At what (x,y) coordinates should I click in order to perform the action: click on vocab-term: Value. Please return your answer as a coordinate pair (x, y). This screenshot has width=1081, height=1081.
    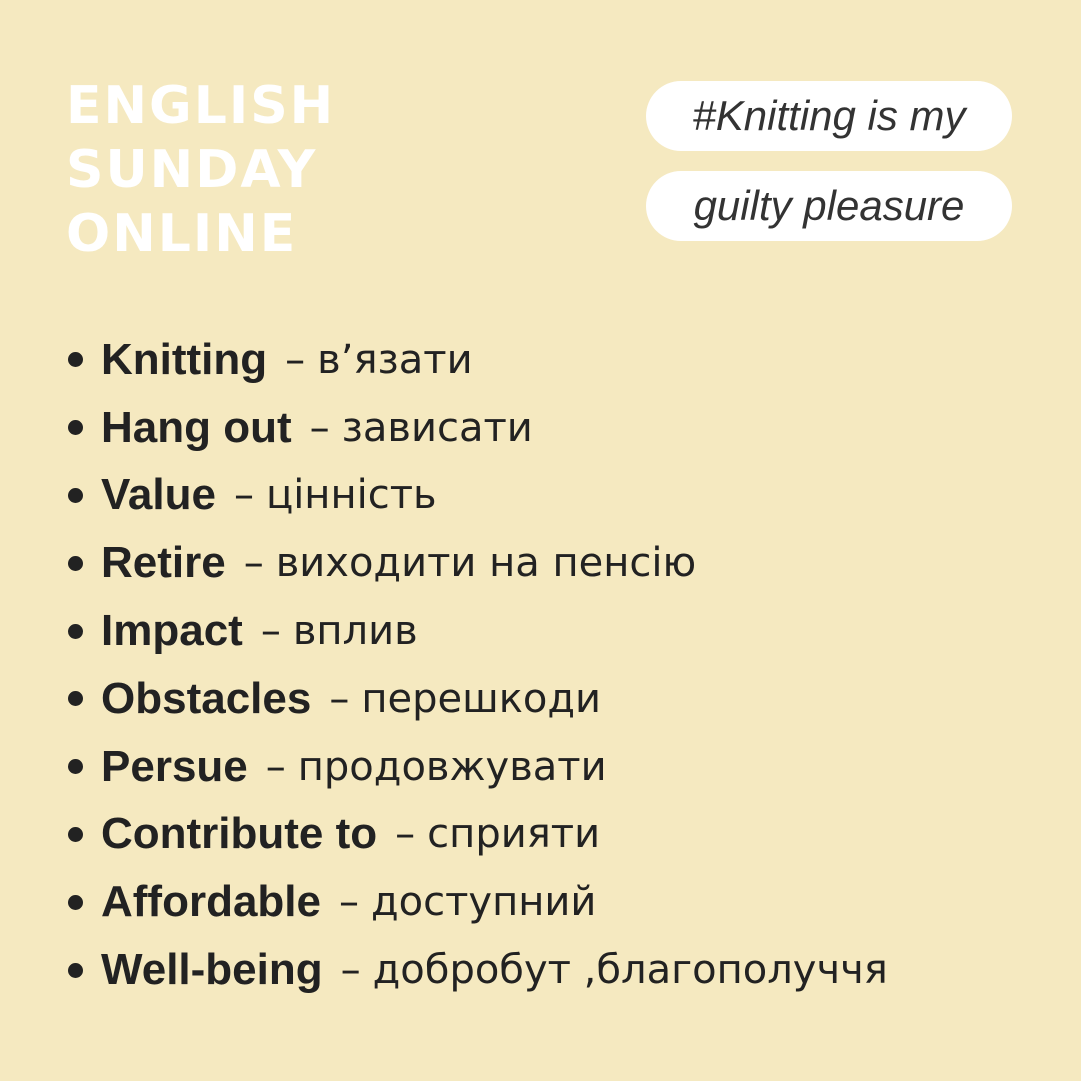
    Looking at the image, I should click on (158, 495).